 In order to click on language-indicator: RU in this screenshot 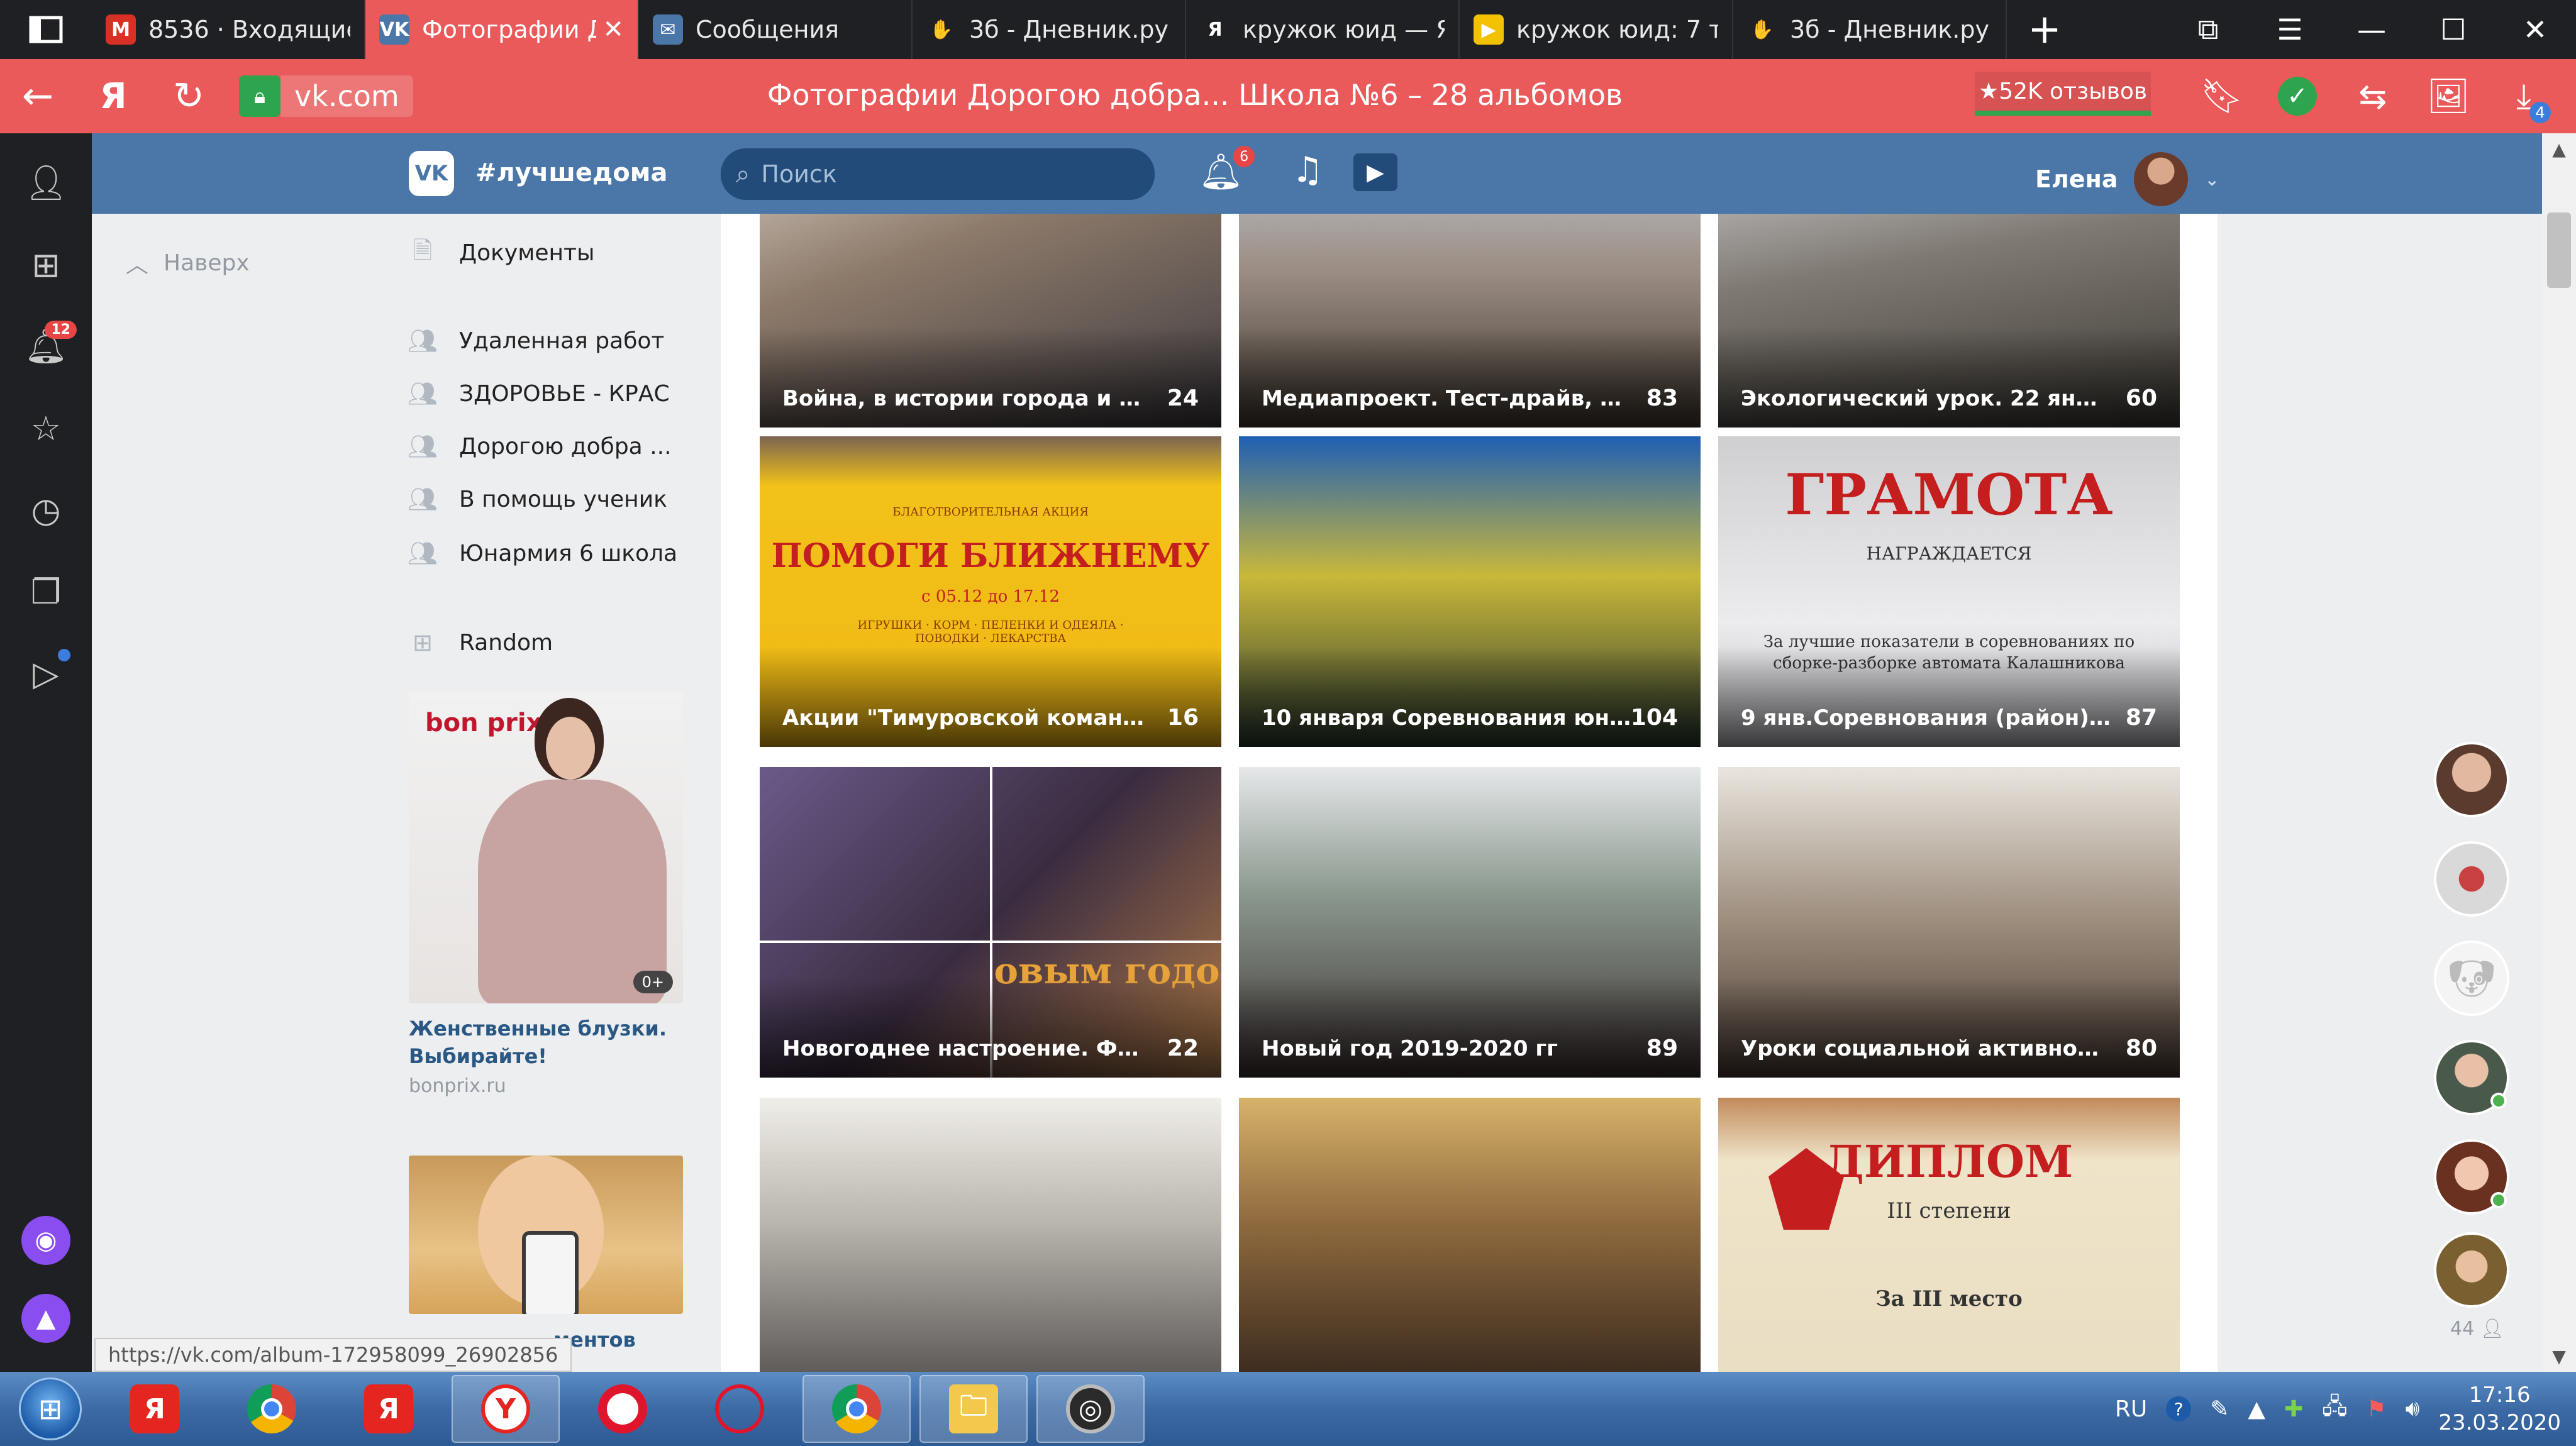, I will do `click(2131, 1409)`.